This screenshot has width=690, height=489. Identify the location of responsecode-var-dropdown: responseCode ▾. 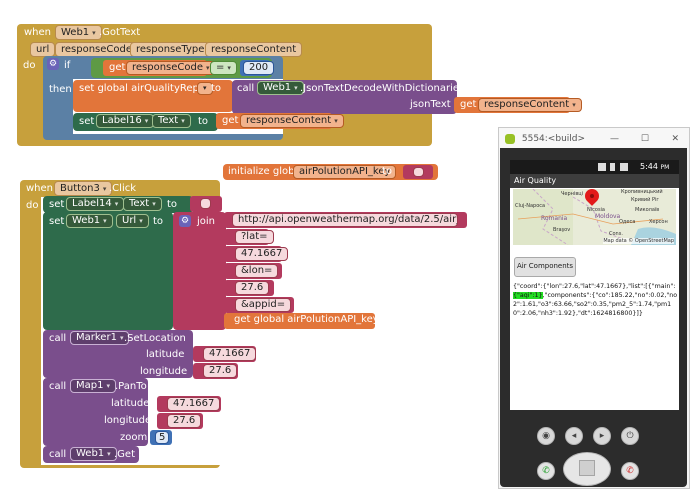
(171, 68).